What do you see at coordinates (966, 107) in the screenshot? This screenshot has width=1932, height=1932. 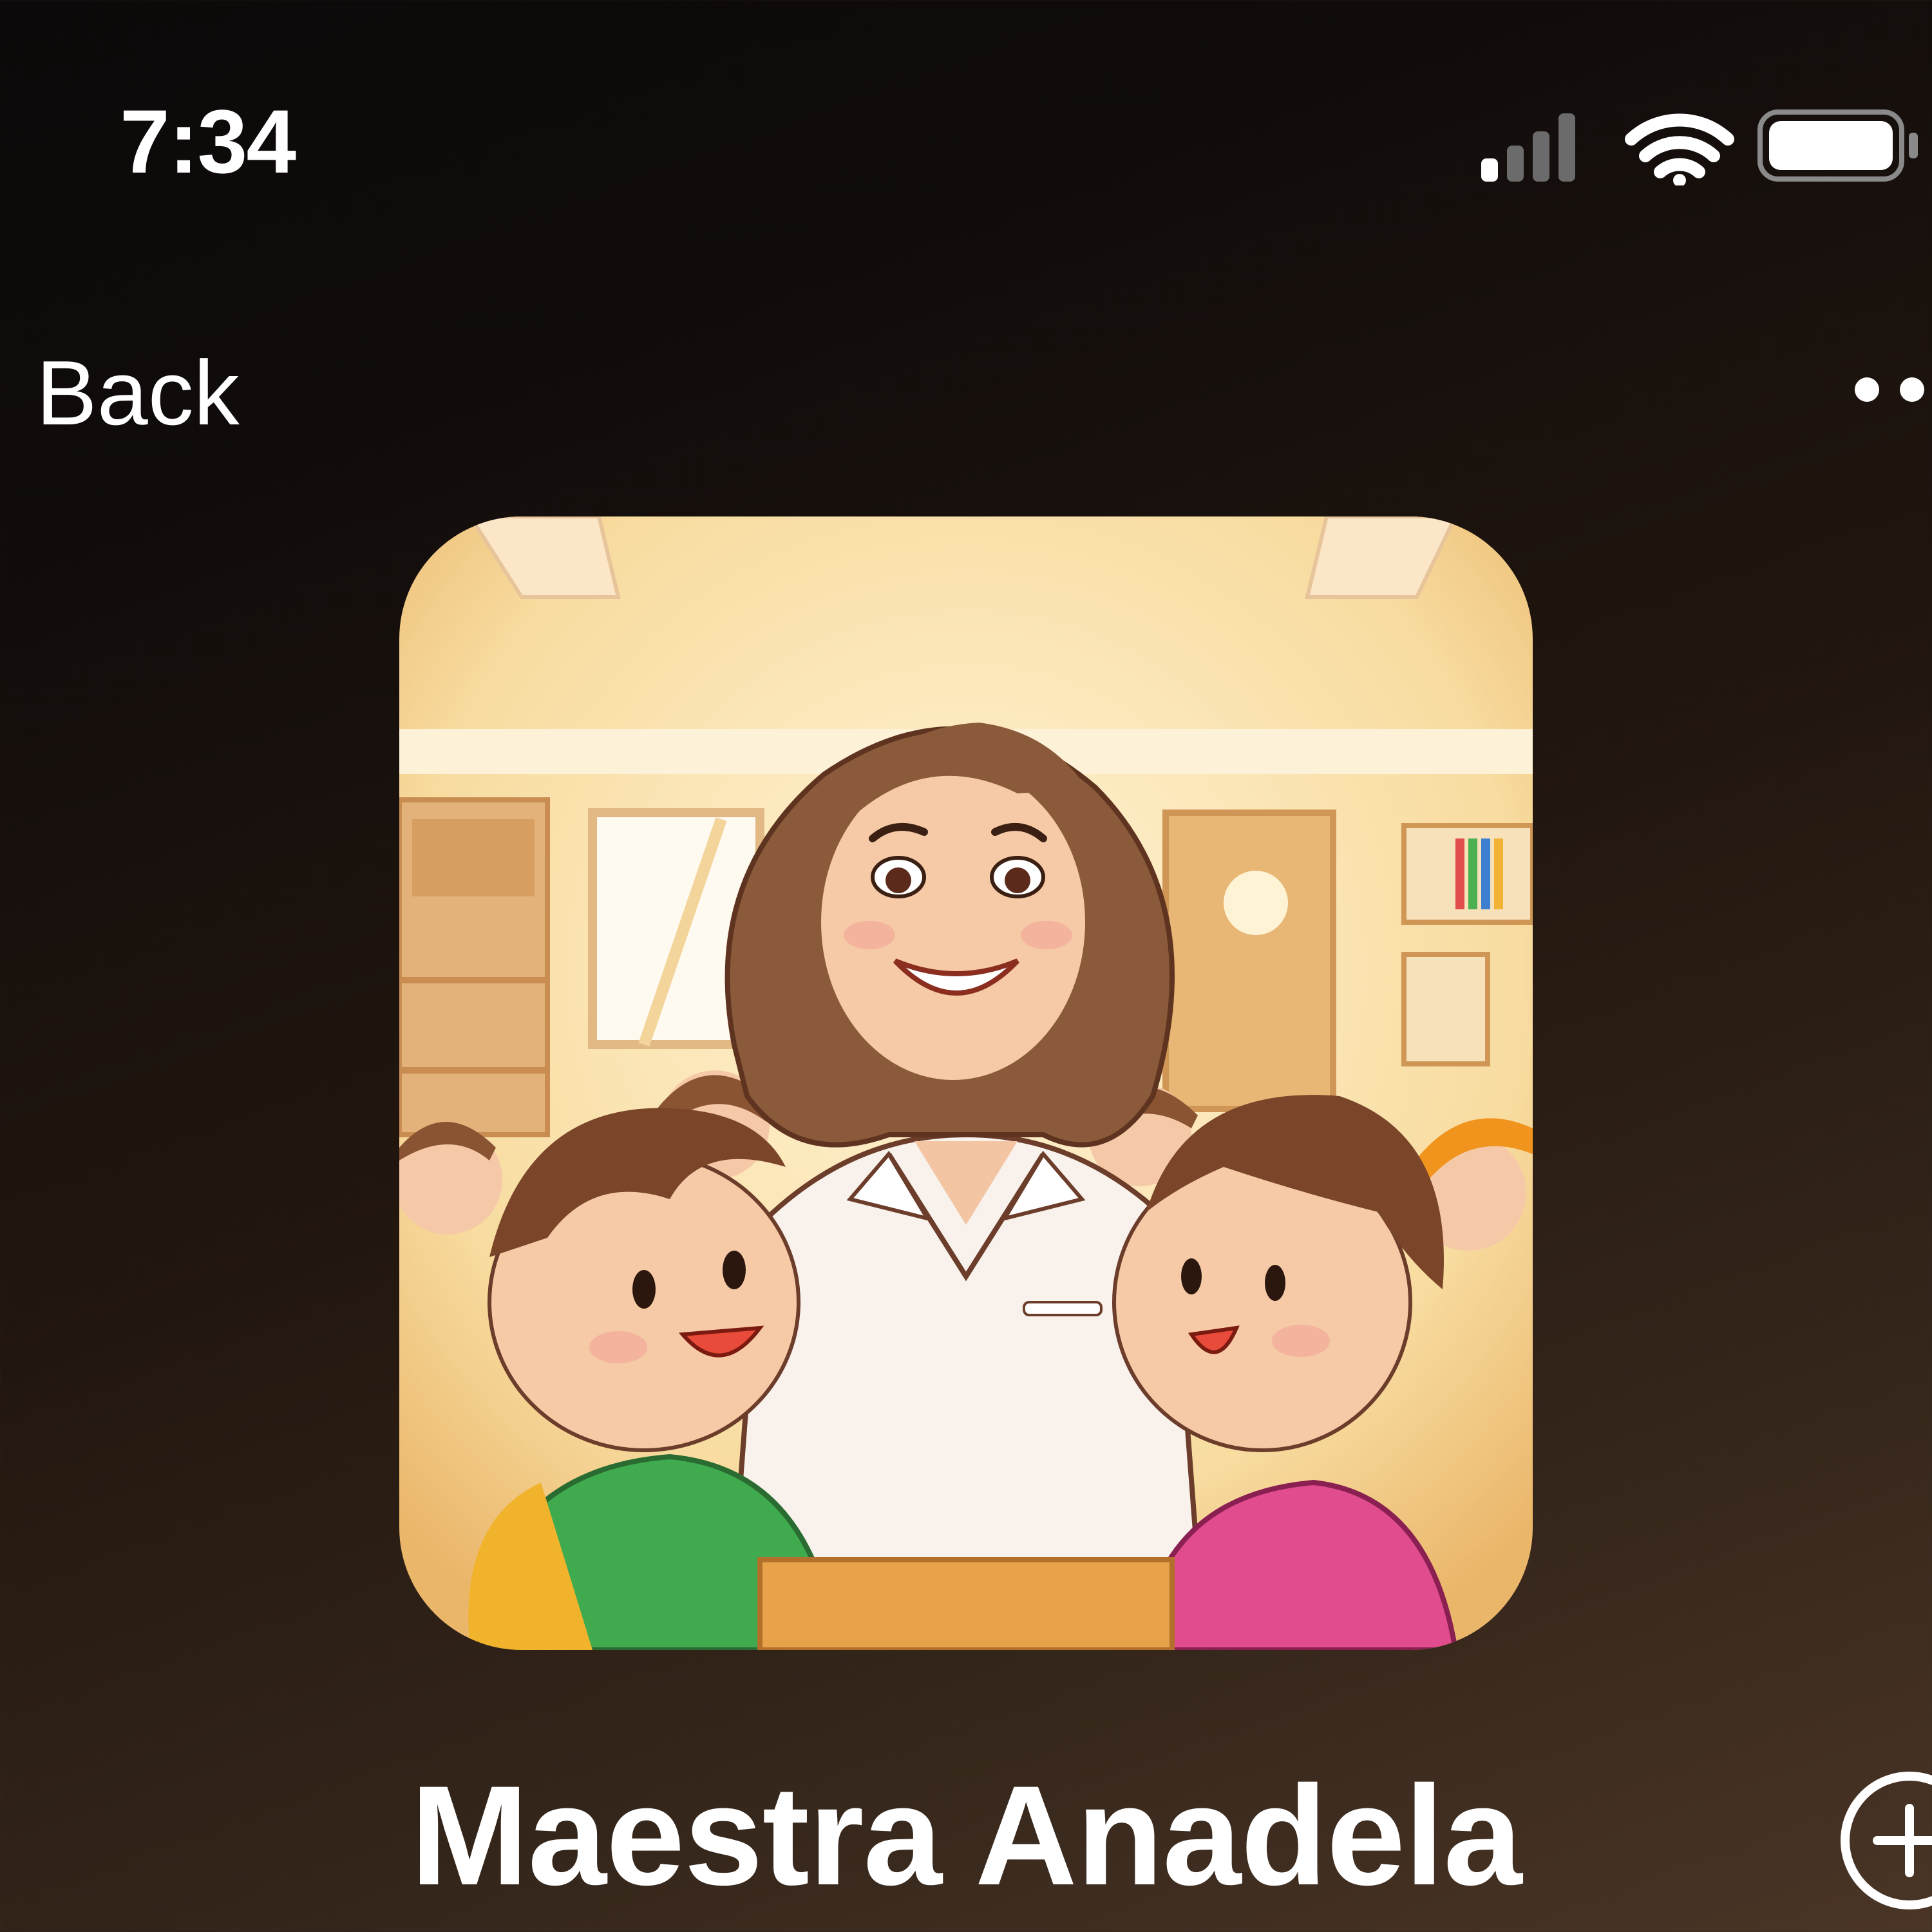 I see `status-bar: 7:34` at bounding box center [966, 107].